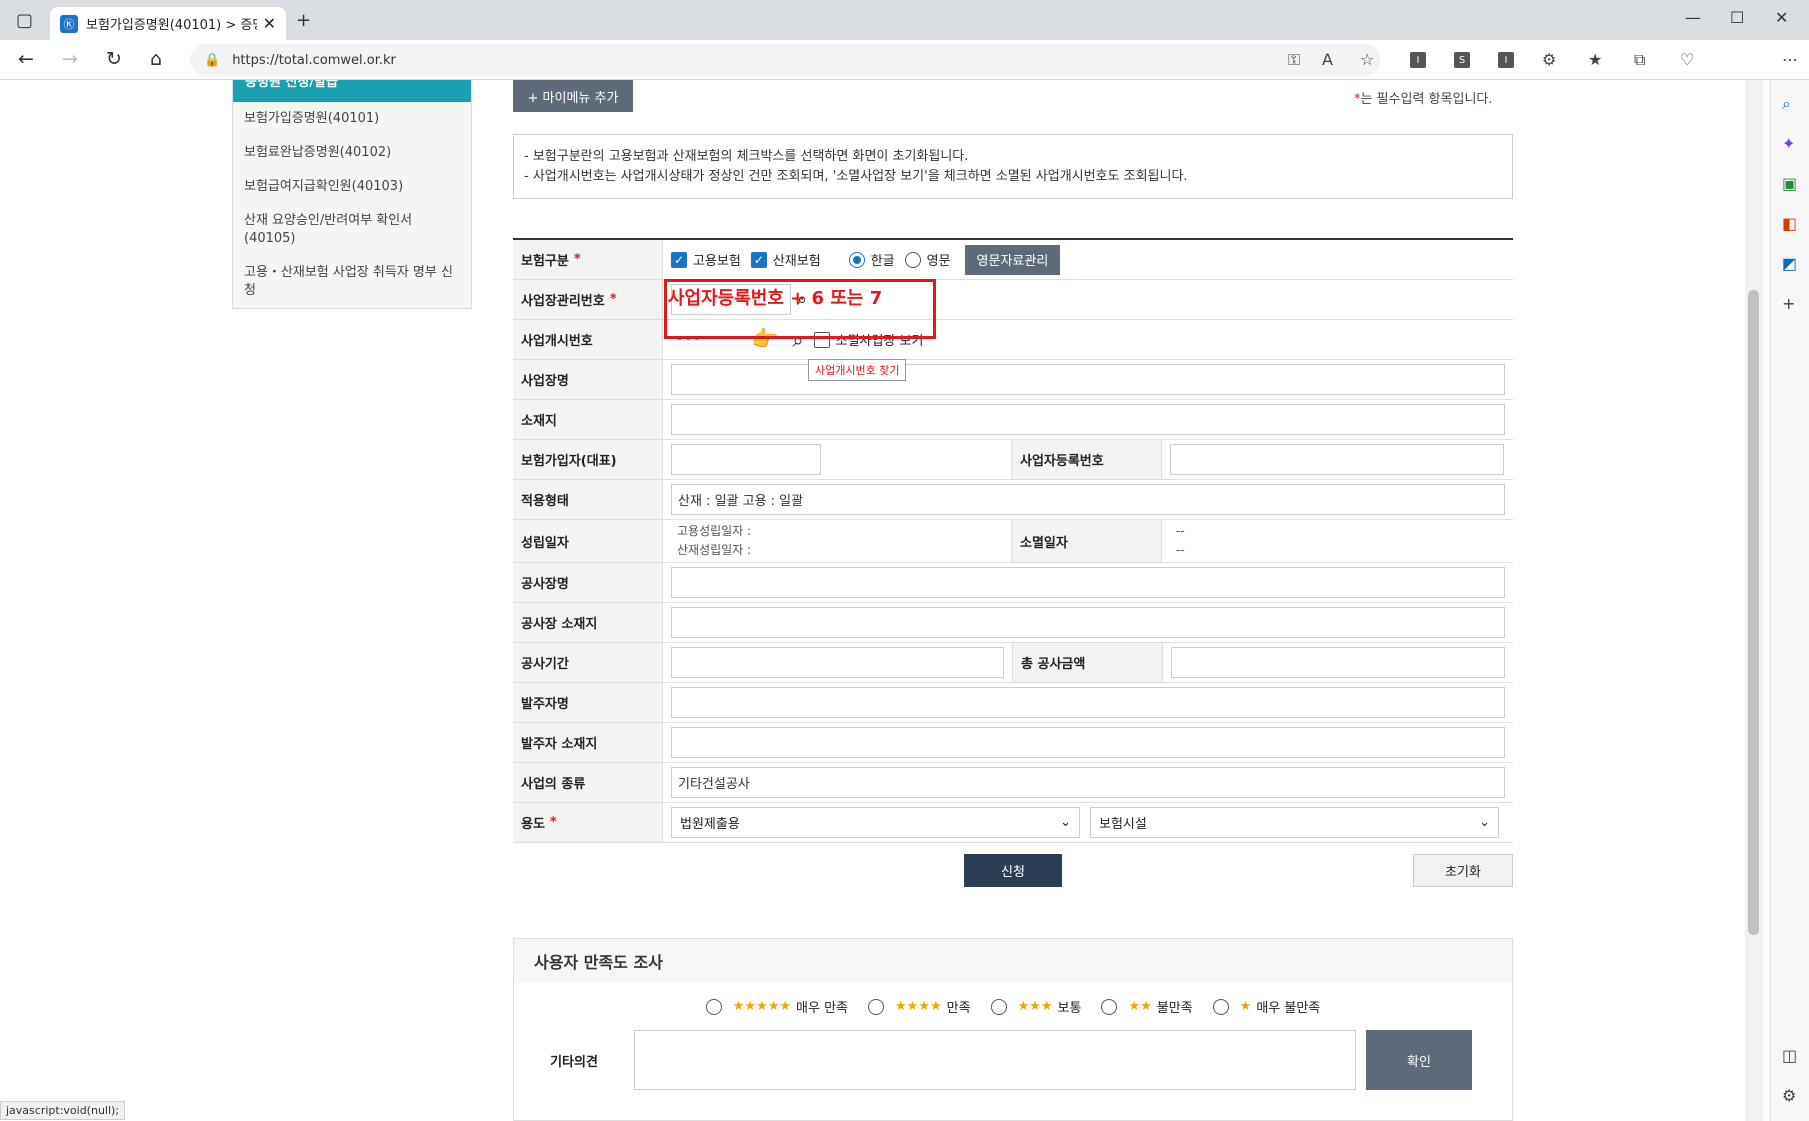 The width and height of the screenshot is (1809, 1121). What do you see at coordinates (1418, 60) in the screenshot?
I see `extension-1-icon: I` at bounding box center [1418, 60].